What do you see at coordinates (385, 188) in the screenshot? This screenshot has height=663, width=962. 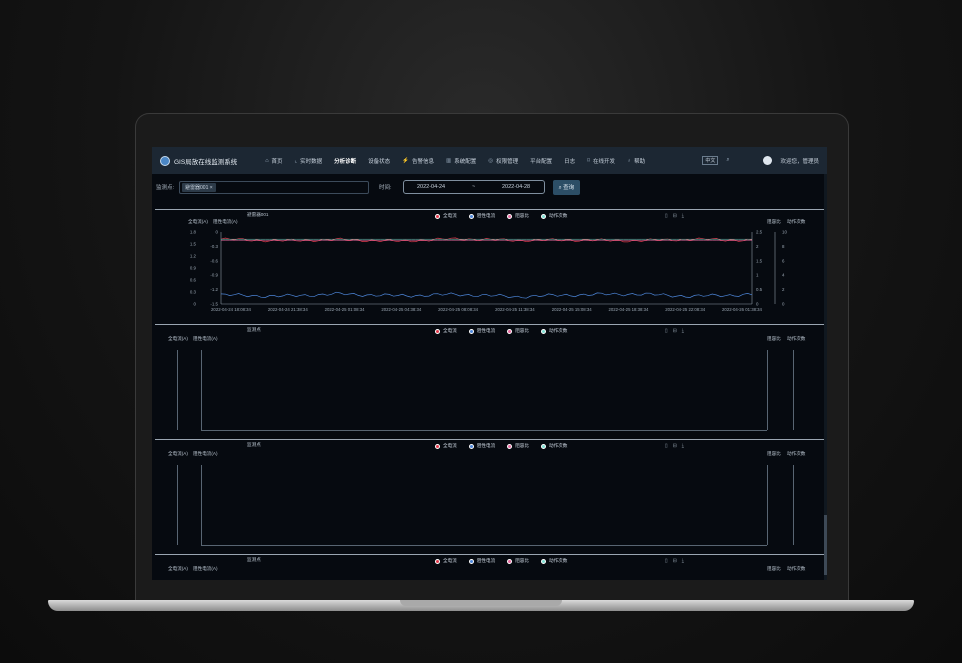 I see `time-label: 时间:` at bounding box center [385, 188].